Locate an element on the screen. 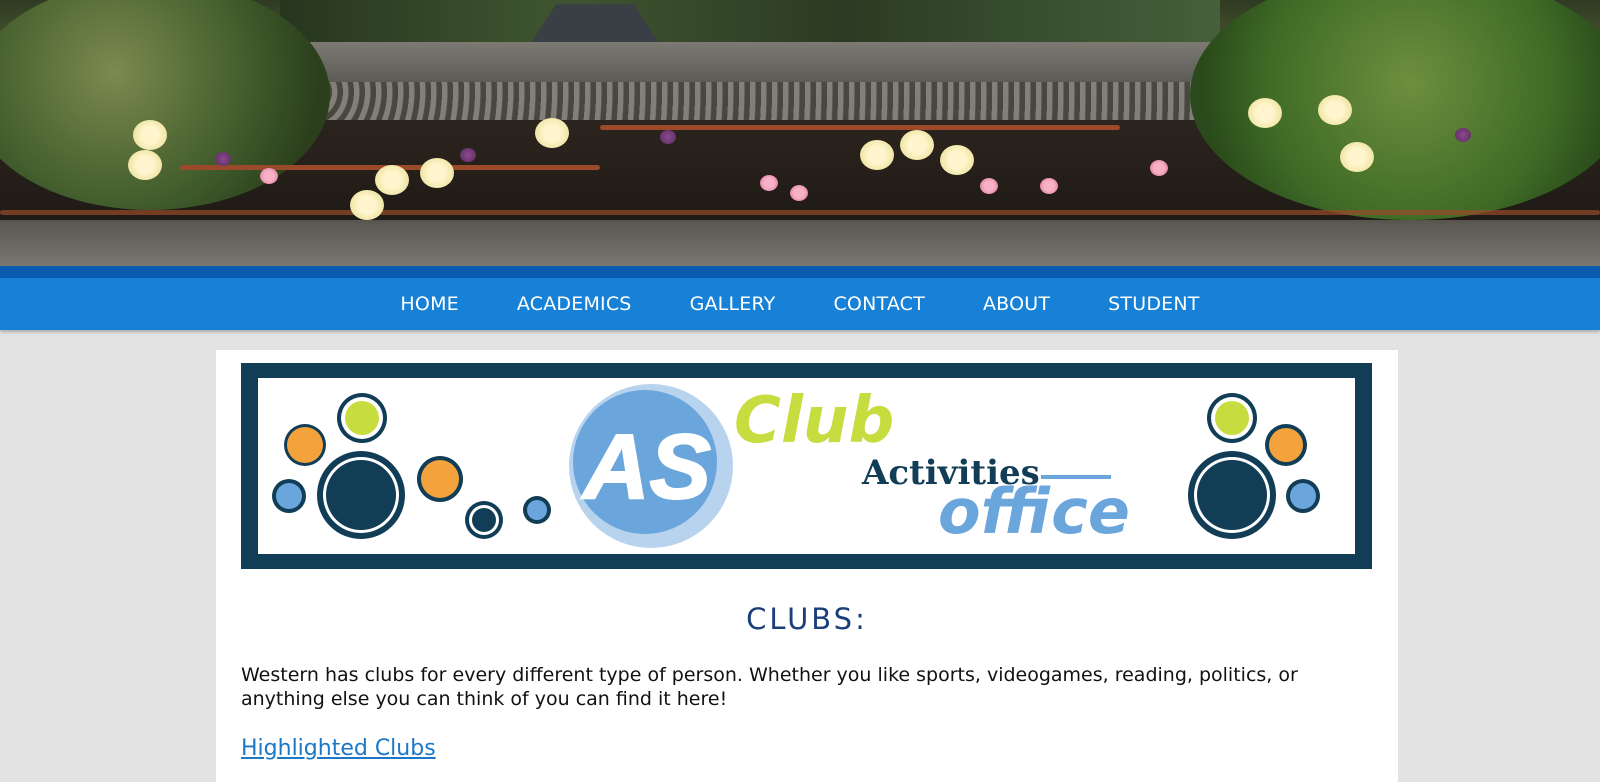  nav-top-strip is located at coordinates (800, 272).